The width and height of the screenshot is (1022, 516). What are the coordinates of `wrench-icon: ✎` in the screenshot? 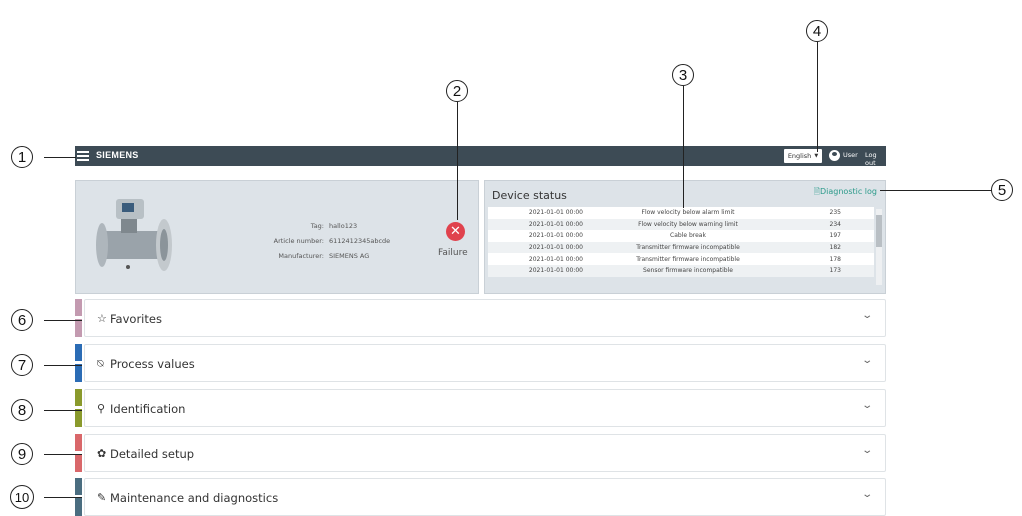 It's located at (102, 497).